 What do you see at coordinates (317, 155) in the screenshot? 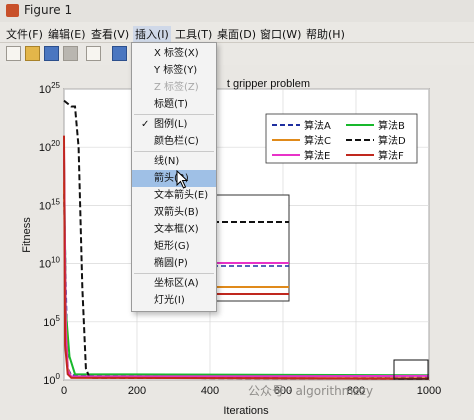
I see `legend-label-4: 算法E` at bounding box center [317, 155].